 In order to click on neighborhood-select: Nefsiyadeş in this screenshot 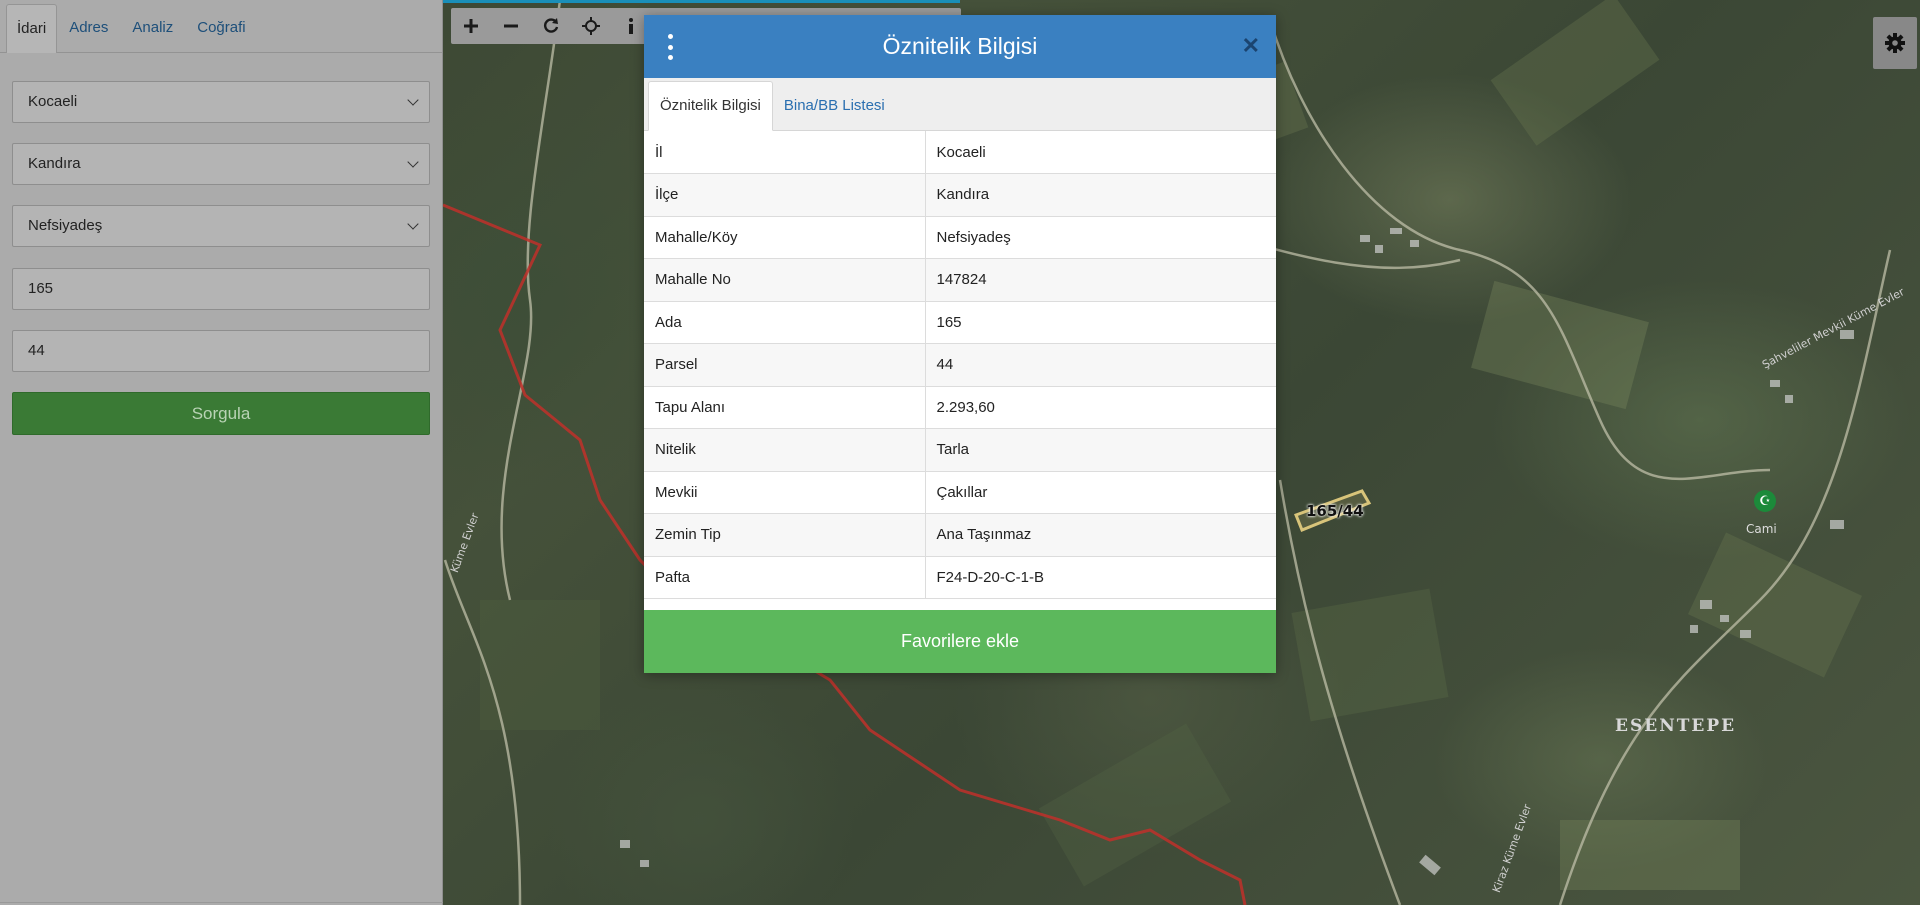, I will do `click(221, 226)`.